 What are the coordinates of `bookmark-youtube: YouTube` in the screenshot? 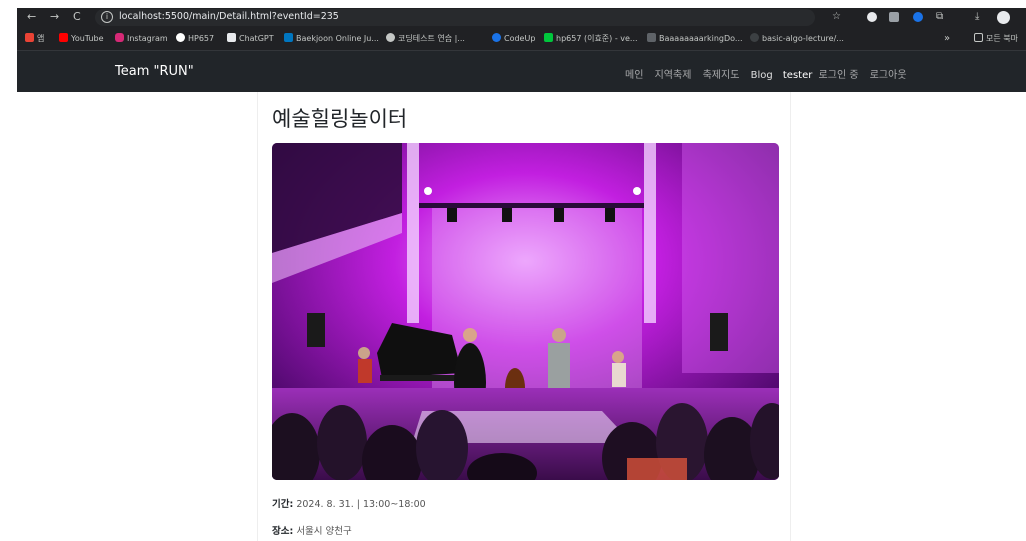 It's located at (81, 39).